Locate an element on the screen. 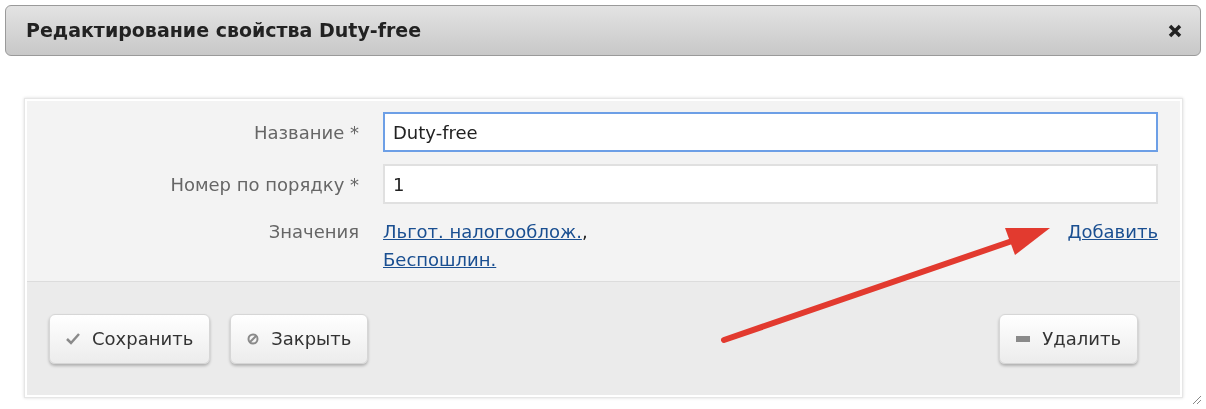 This screenshot has width=1206, height=409. field-label: Название * is located at coordinates (305, 132).